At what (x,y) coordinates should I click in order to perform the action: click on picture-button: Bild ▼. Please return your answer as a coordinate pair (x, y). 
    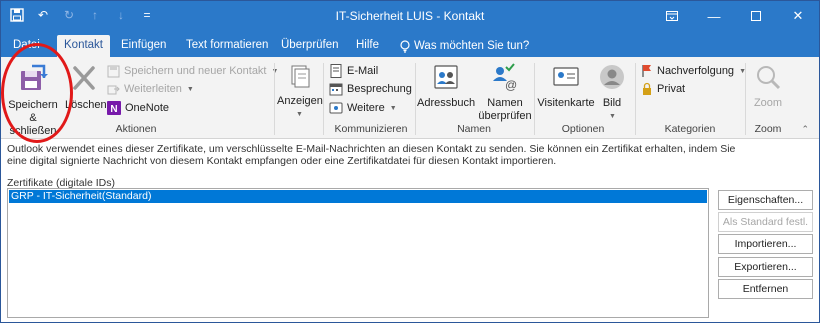
    Looking at the image, I should click on (612, 93).